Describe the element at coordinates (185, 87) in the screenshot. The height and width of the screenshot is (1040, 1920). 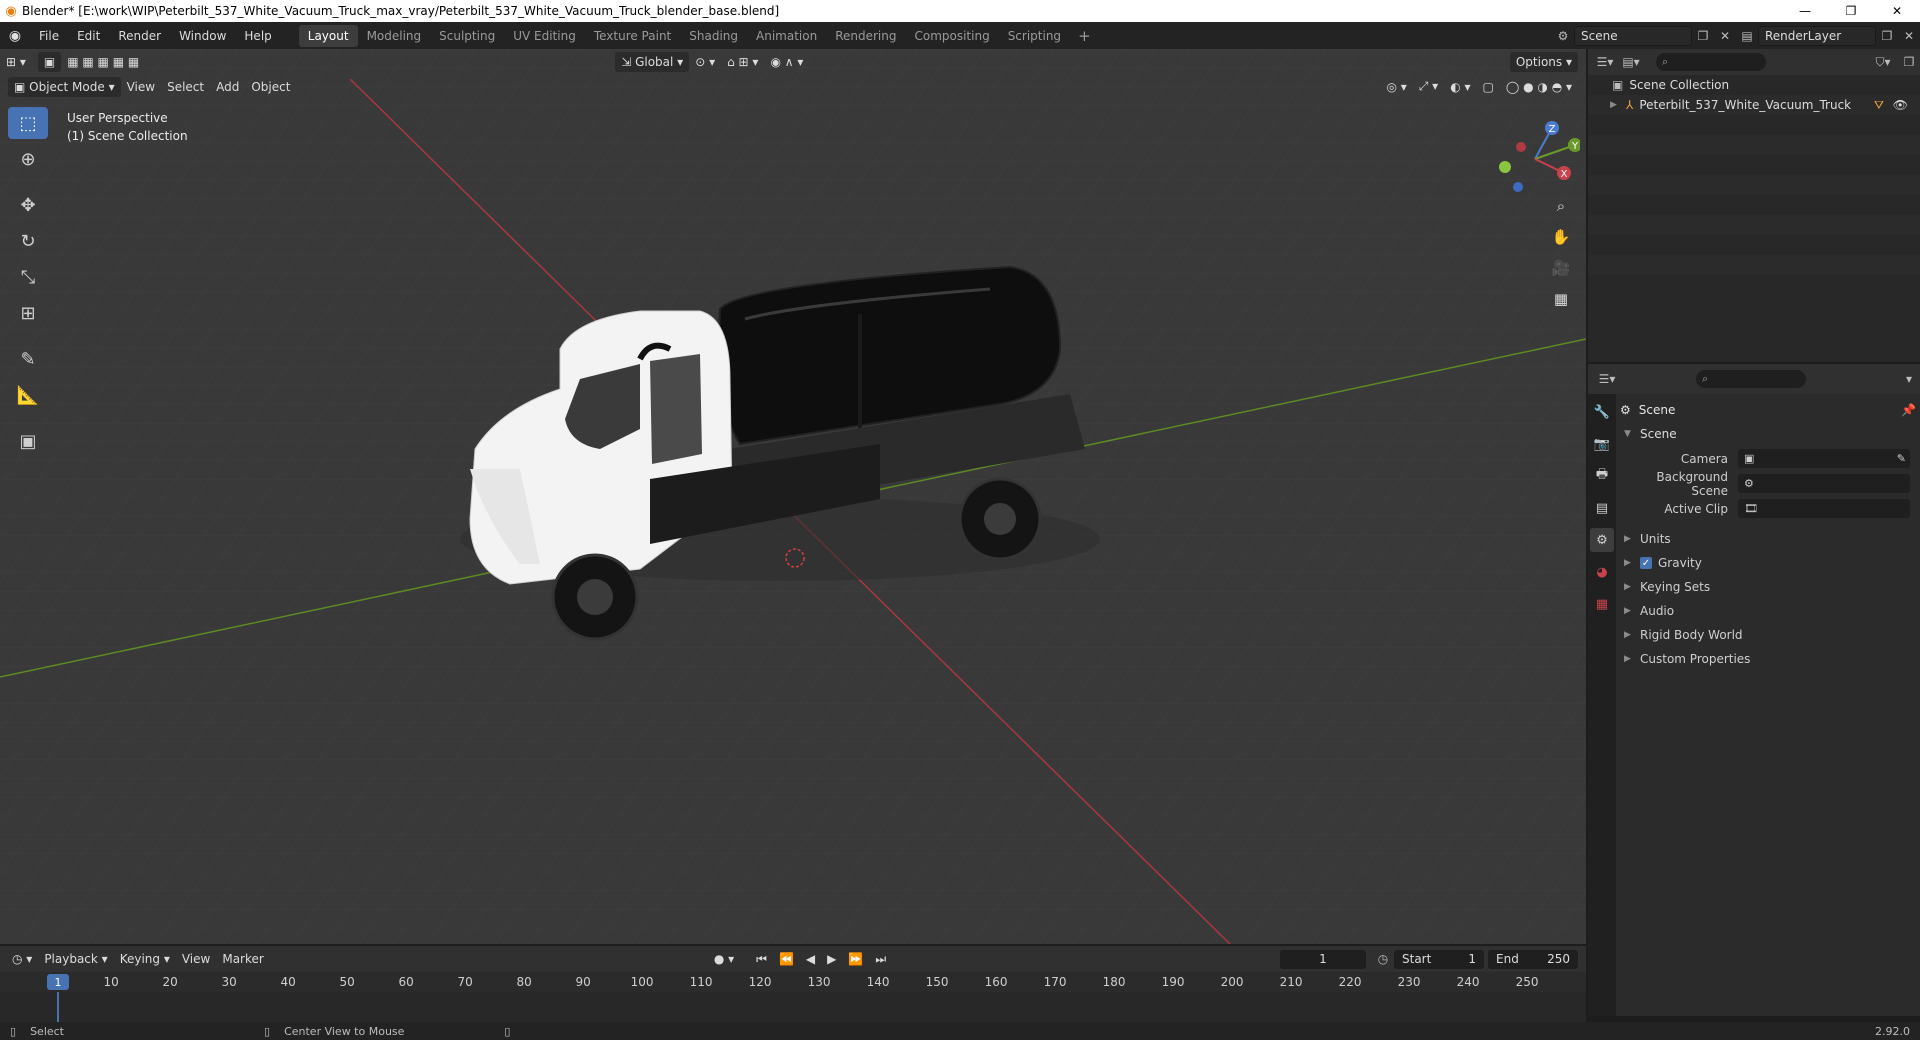
I see `viewport-menu-select: Select` at that location.